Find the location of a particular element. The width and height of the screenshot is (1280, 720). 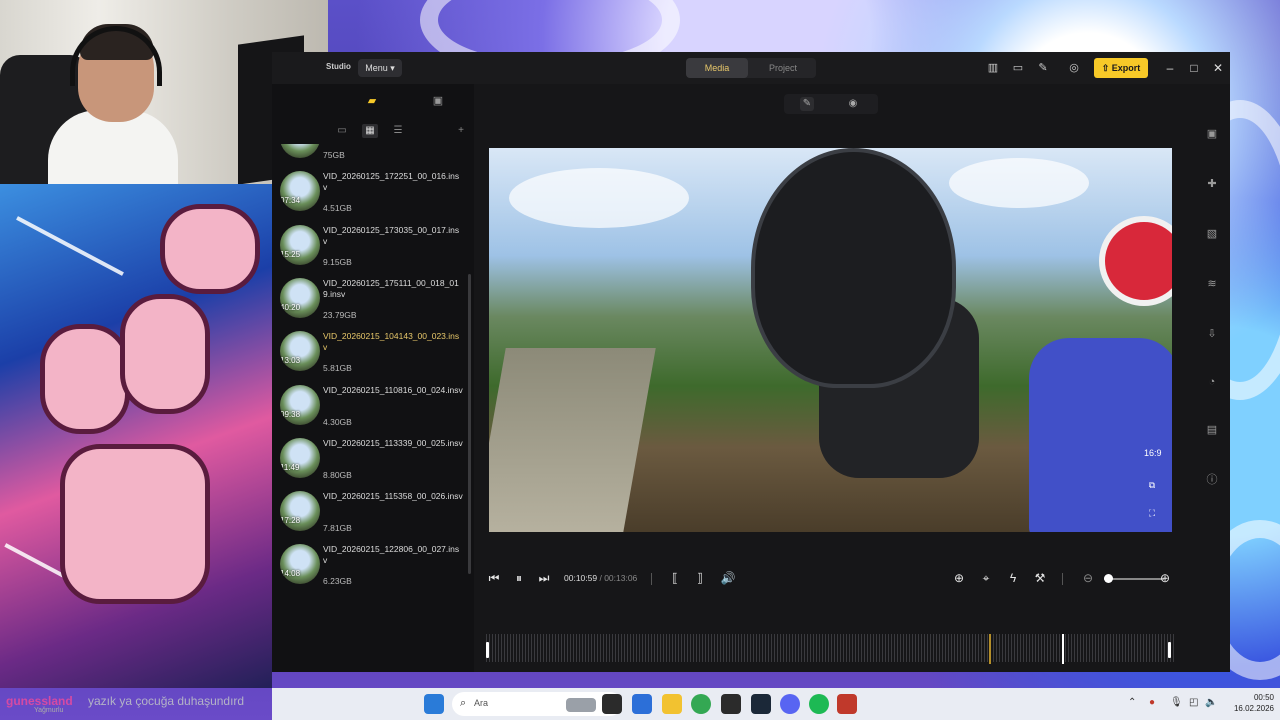

flash-icon: ϟ is located at coordinates (1013, 578).